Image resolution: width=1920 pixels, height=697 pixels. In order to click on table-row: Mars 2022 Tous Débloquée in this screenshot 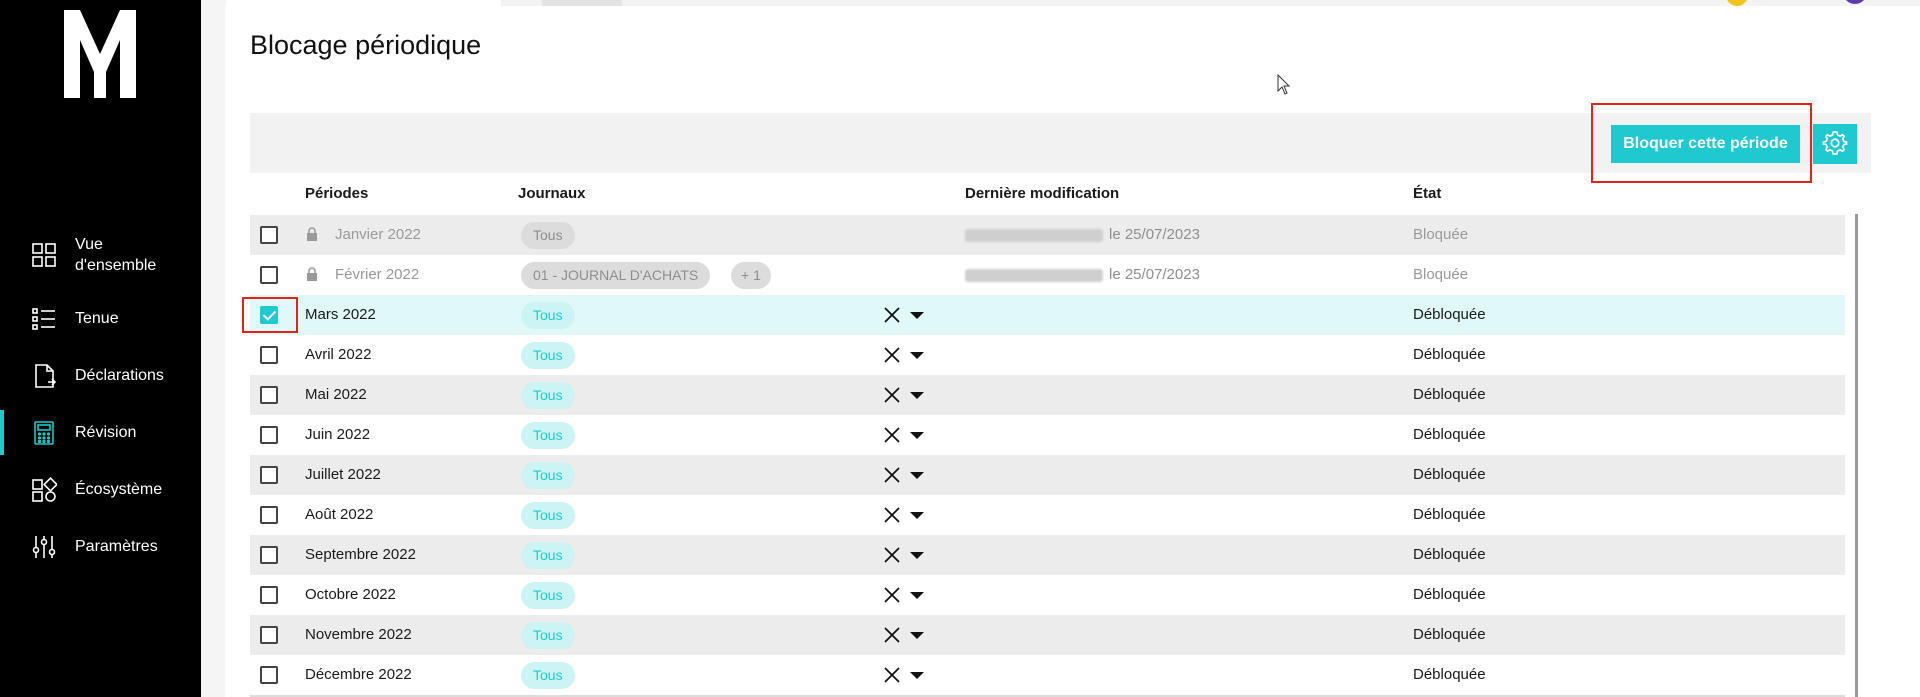, I will do `click(1047, 315)`.